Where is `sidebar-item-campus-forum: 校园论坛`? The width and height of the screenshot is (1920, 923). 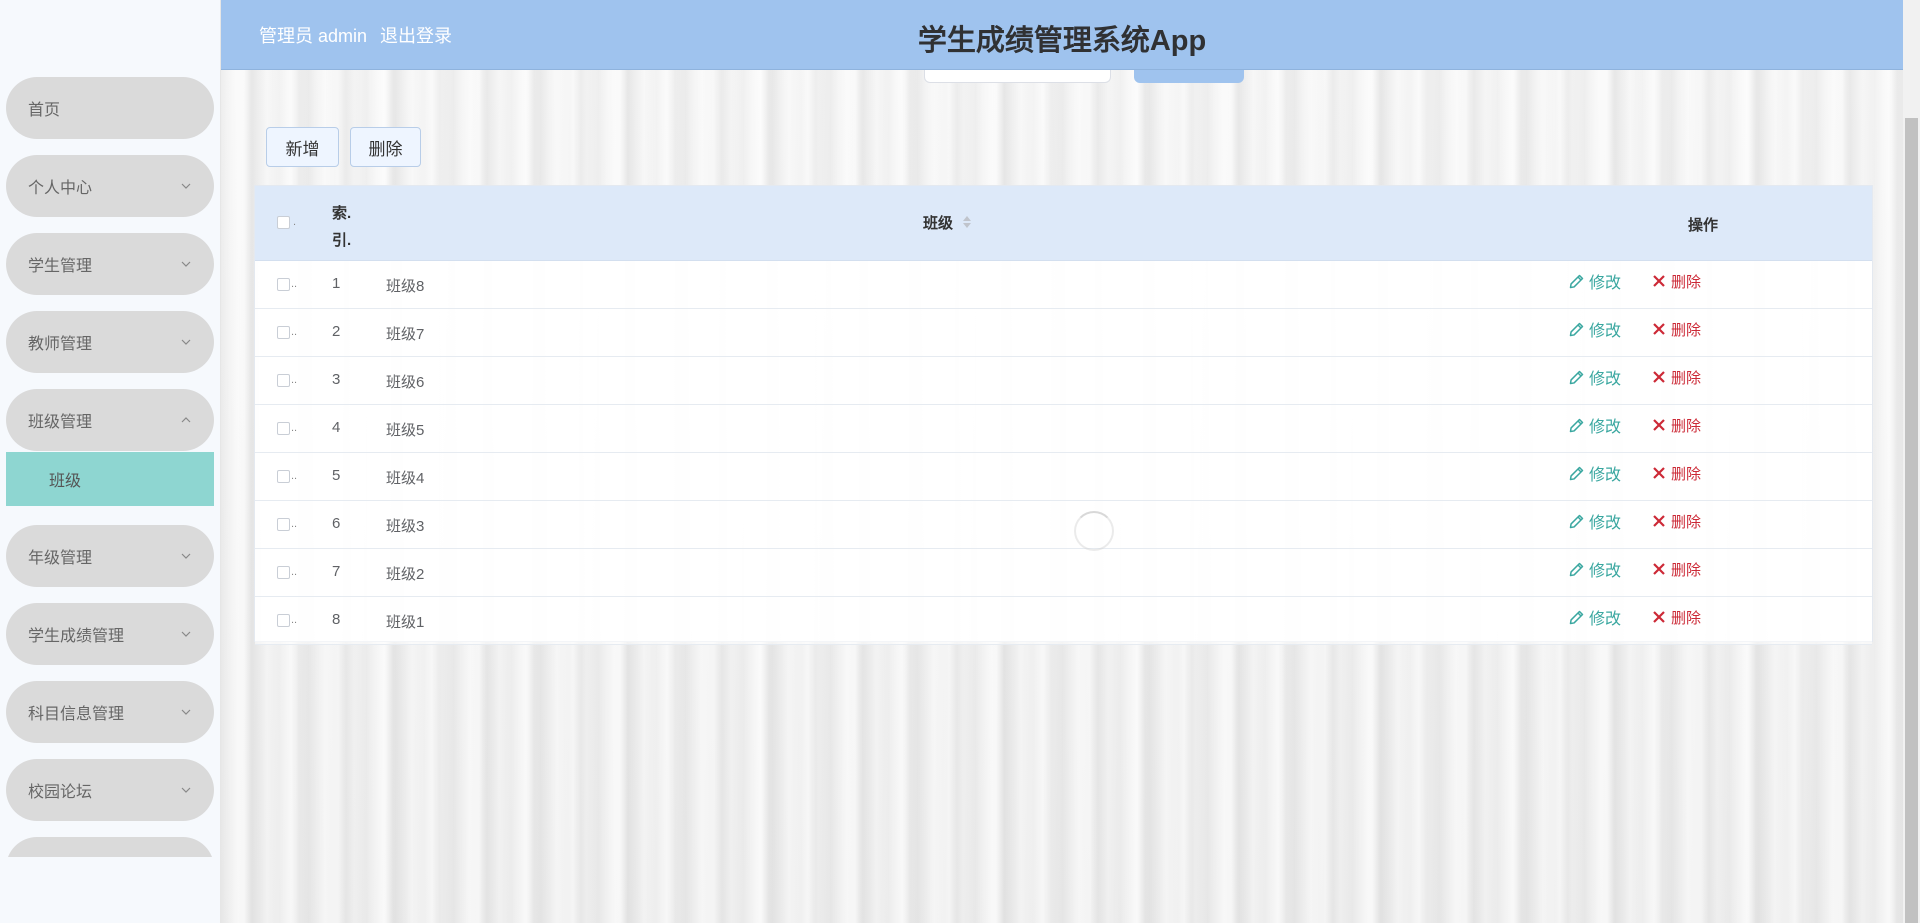
sidebar-item-campus-forum: 校园论坛 is located at coordinates (110, 790).